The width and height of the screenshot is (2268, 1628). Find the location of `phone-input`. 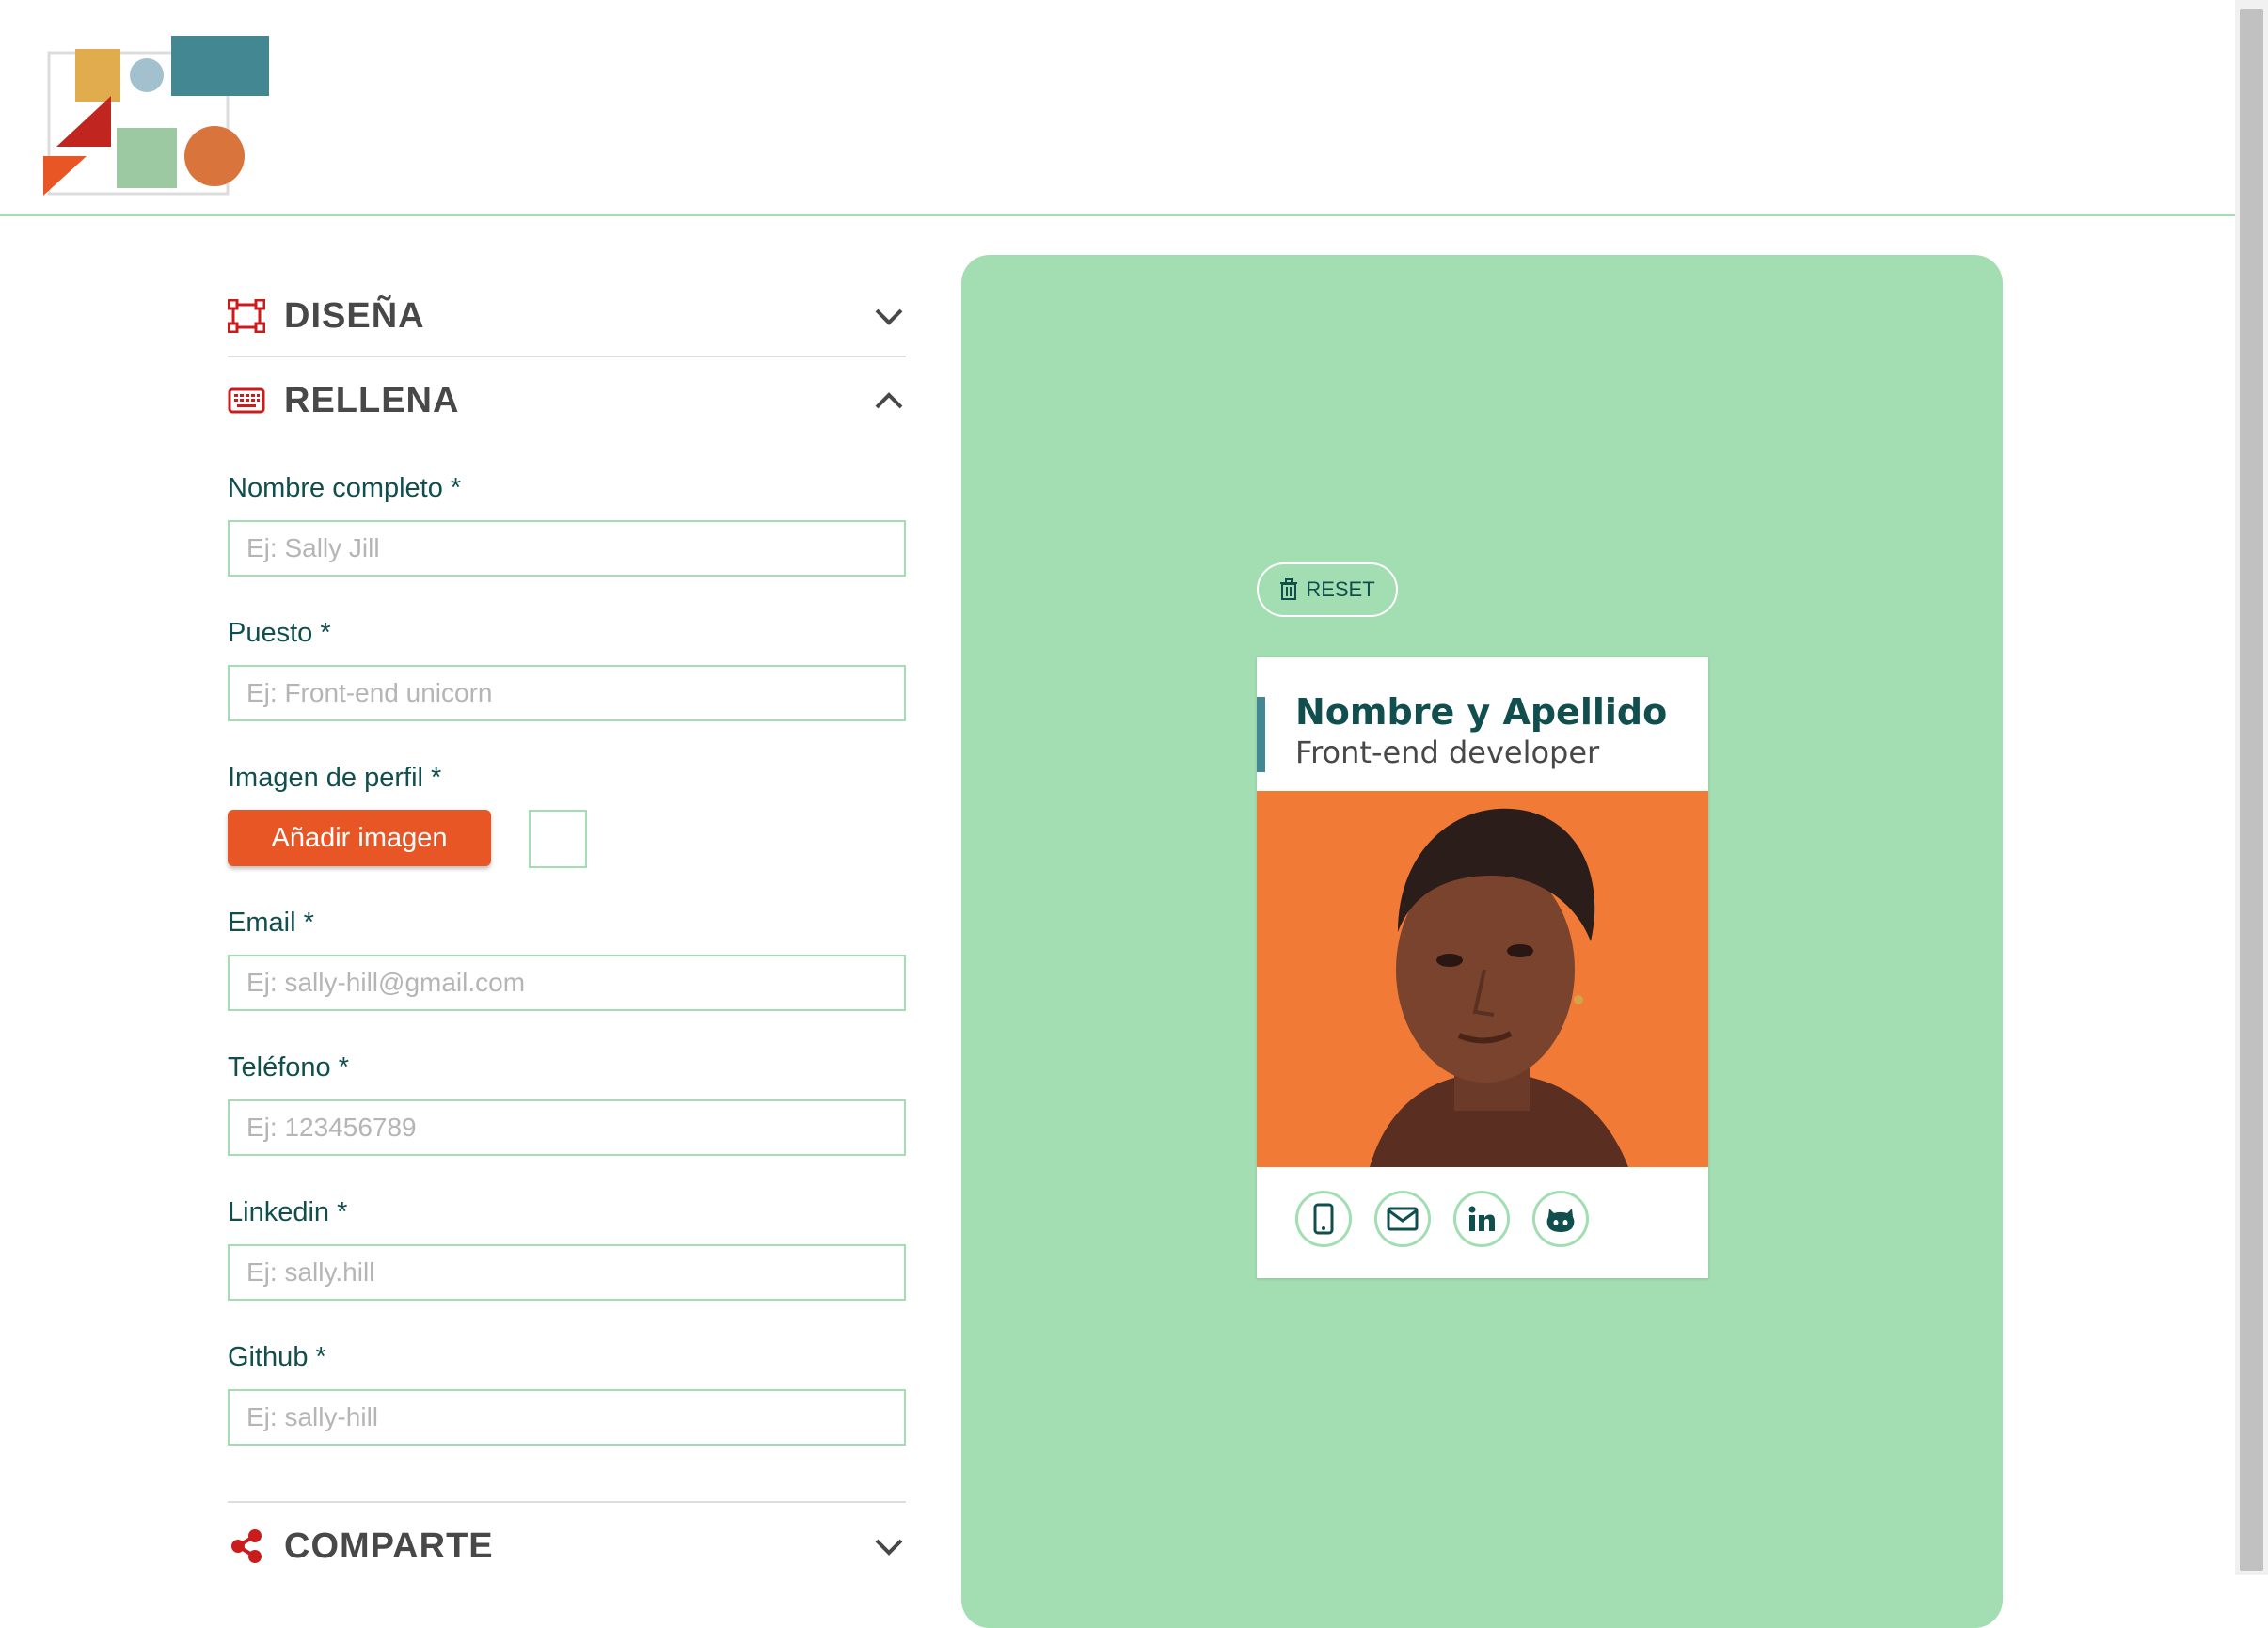

phone-input is located at coordinates (567, 1127).